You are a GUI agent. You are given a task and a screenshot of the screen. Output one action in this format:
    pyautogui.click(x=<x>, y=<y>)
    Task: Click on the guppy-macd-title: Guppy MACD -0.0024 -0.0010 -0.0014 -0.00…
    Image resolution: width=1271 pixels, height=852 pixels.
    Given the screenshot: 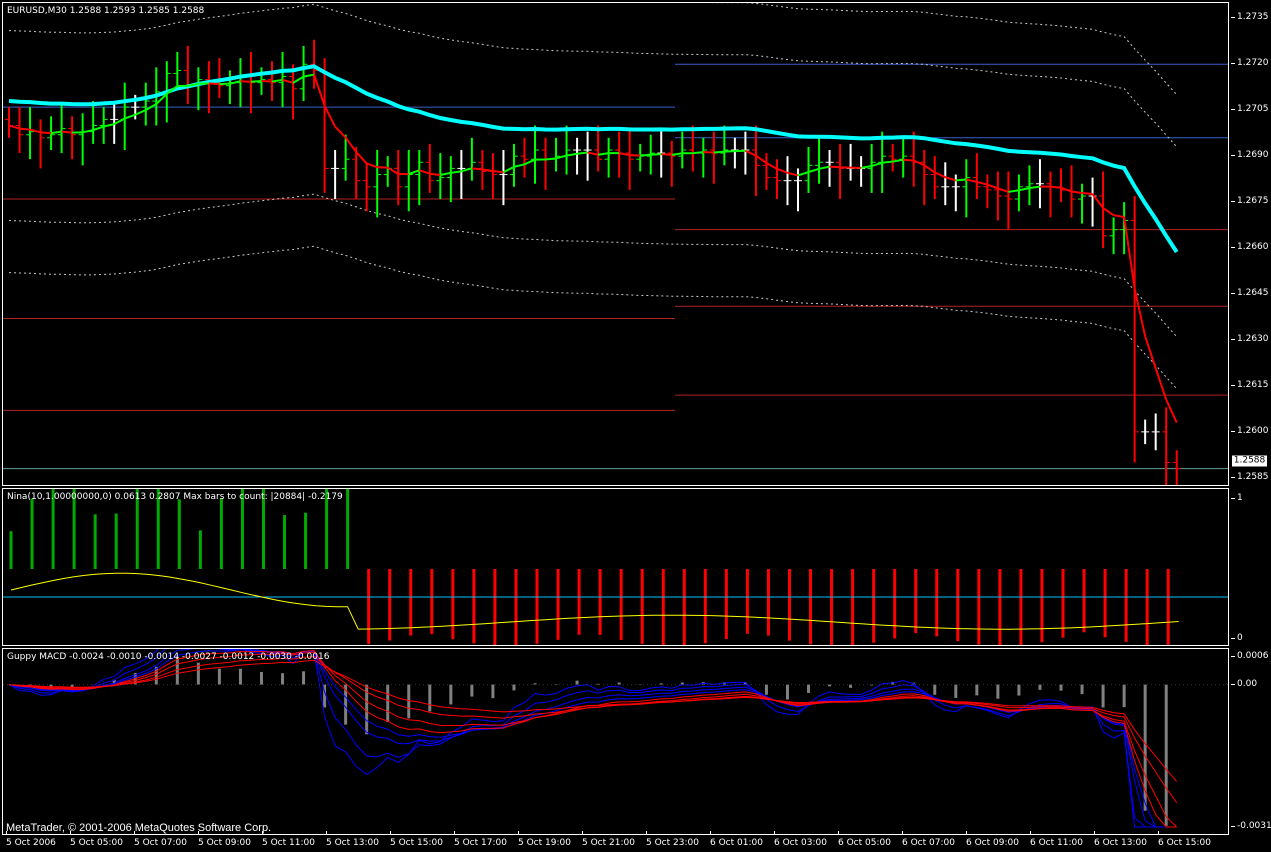 What is the action you would take?
    pyautogui.click(x=168, y=657)
    